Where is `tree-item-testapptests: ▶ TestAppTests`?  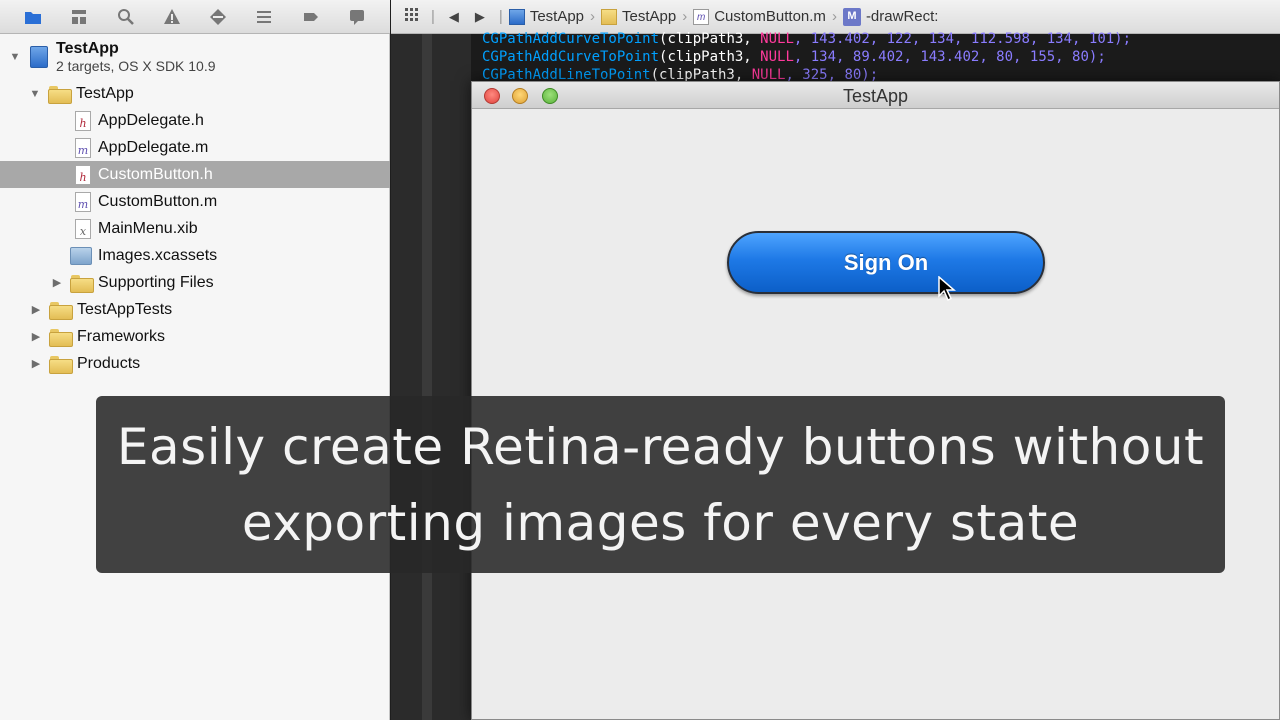
tree-item-testapptests: ▶ TestAppTests is located at coordinates (195, 309).